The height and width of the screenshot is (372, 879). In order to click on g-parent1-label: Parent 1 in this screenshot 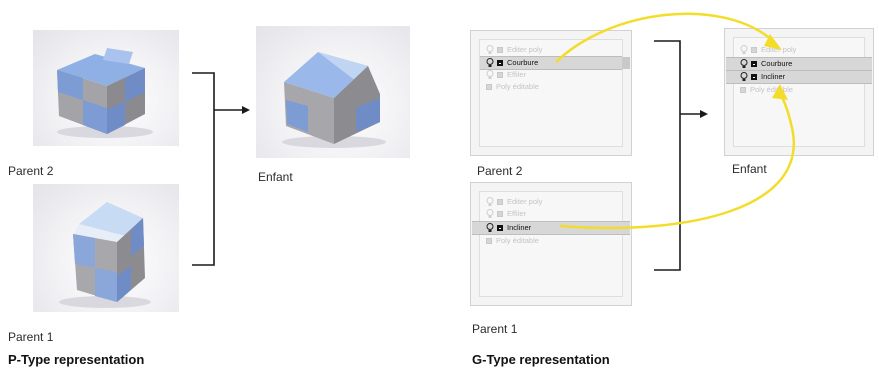, I will do `click(495, 329)`.